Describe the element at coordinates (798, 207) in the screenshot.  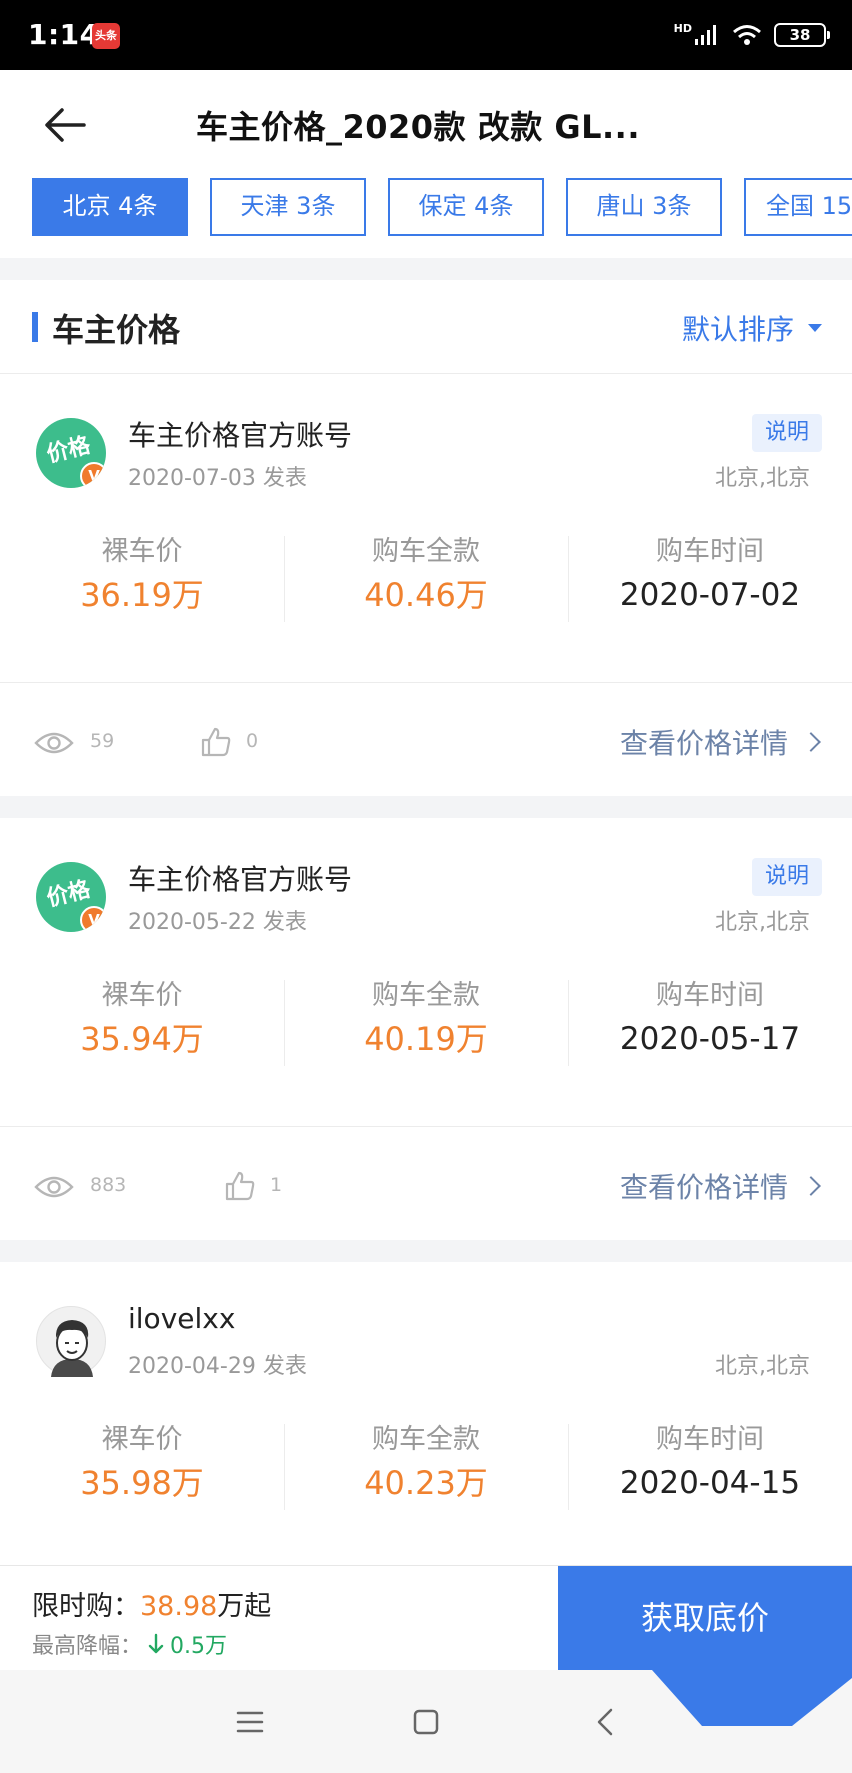
I see `city-tab-national: 全国 15` at that location.